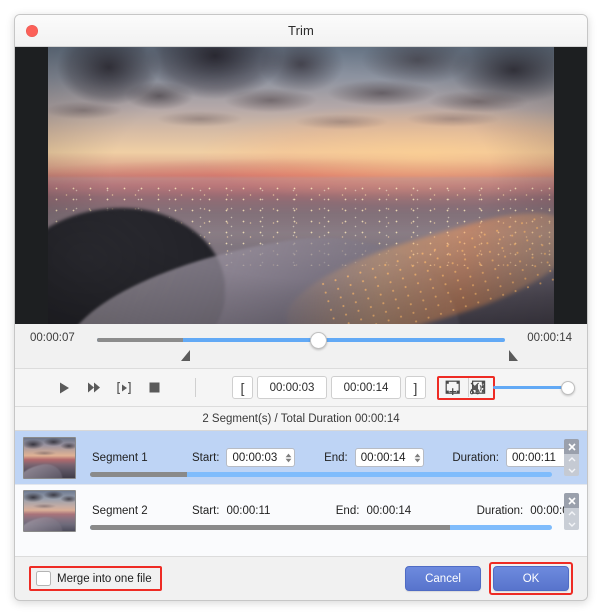  I want to click on dialog-footer: Merge into one file Cancel OK, so click(301, 578).